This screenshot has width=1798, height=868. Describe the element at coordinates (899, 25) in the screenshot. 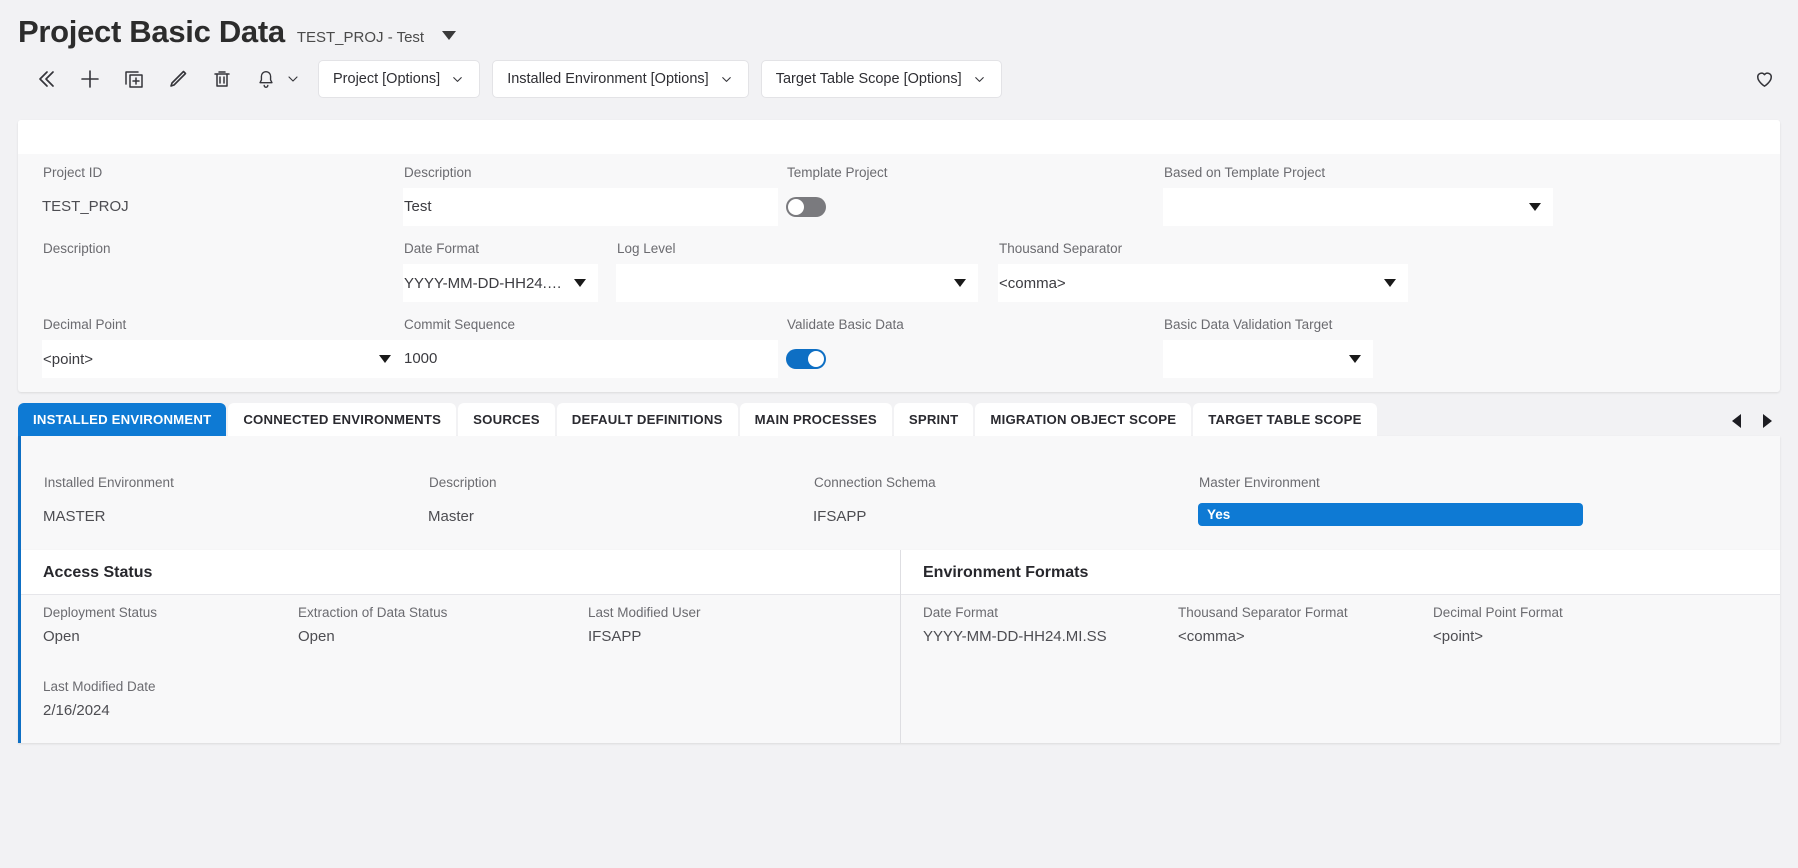

I see `page-header: Project Basic Data TEST_PROJ - Test` at that location.